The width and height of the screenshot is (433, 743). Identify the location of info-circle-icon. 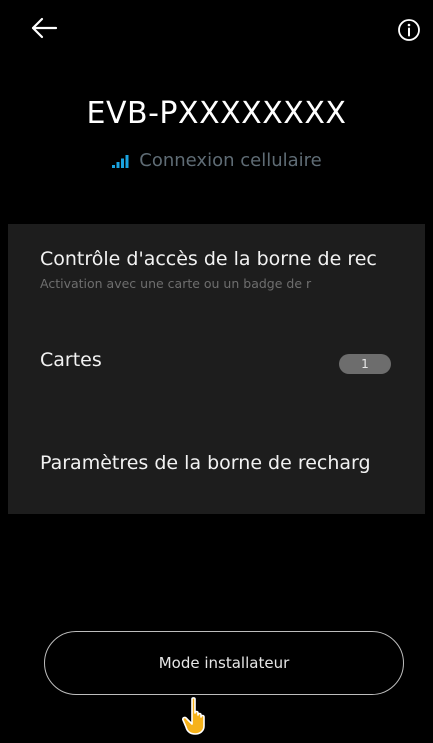
(409, 32).